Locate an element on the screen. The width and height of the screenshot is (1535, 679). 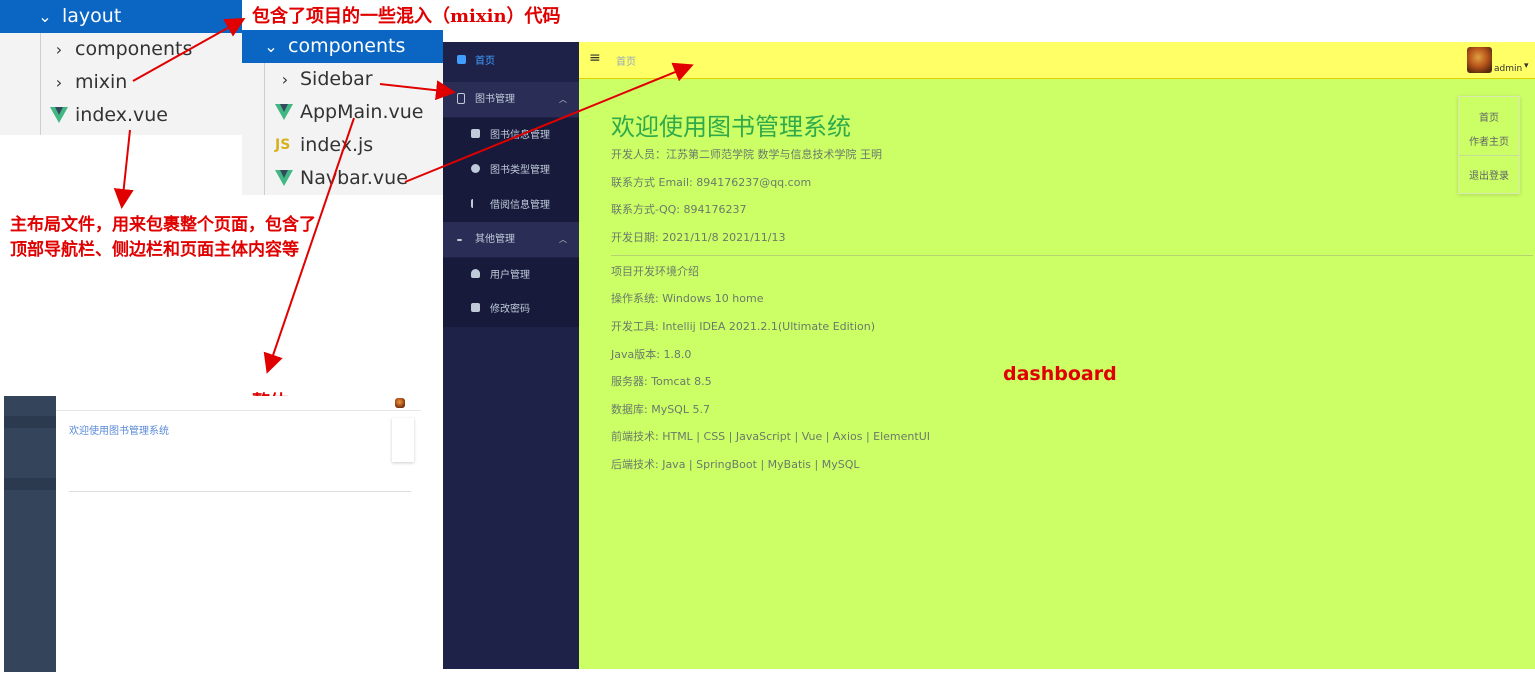
arrow-navbar is located at coordinates (549, 122).